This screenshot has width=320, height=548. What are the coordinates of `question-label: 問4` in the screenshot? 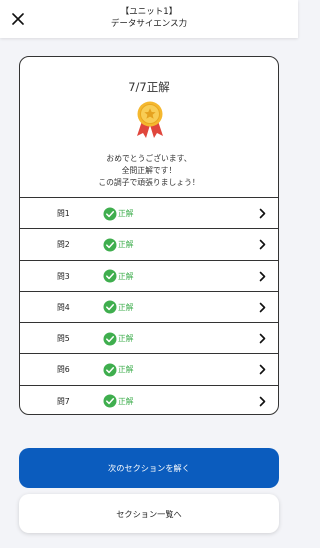 It's located at (63, 307).